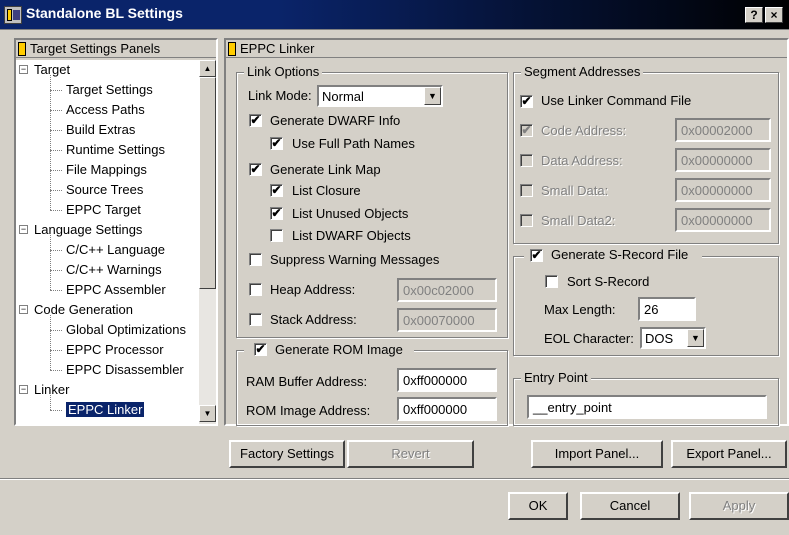 The height and width of the screenshot is (535, 789). I want to click on small-data-field: 0x00000000, so click(723, 190).